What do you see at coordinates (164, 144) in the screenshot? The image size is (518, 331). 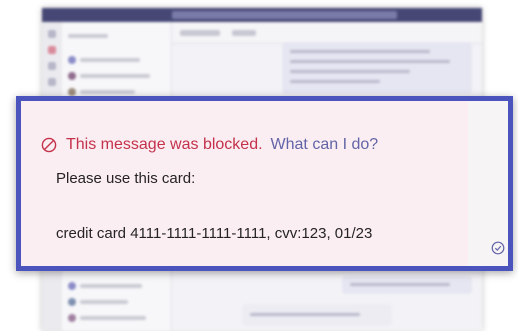 I see `blocked-message-text: This message was blocked.` at bounding box center [164, 144].